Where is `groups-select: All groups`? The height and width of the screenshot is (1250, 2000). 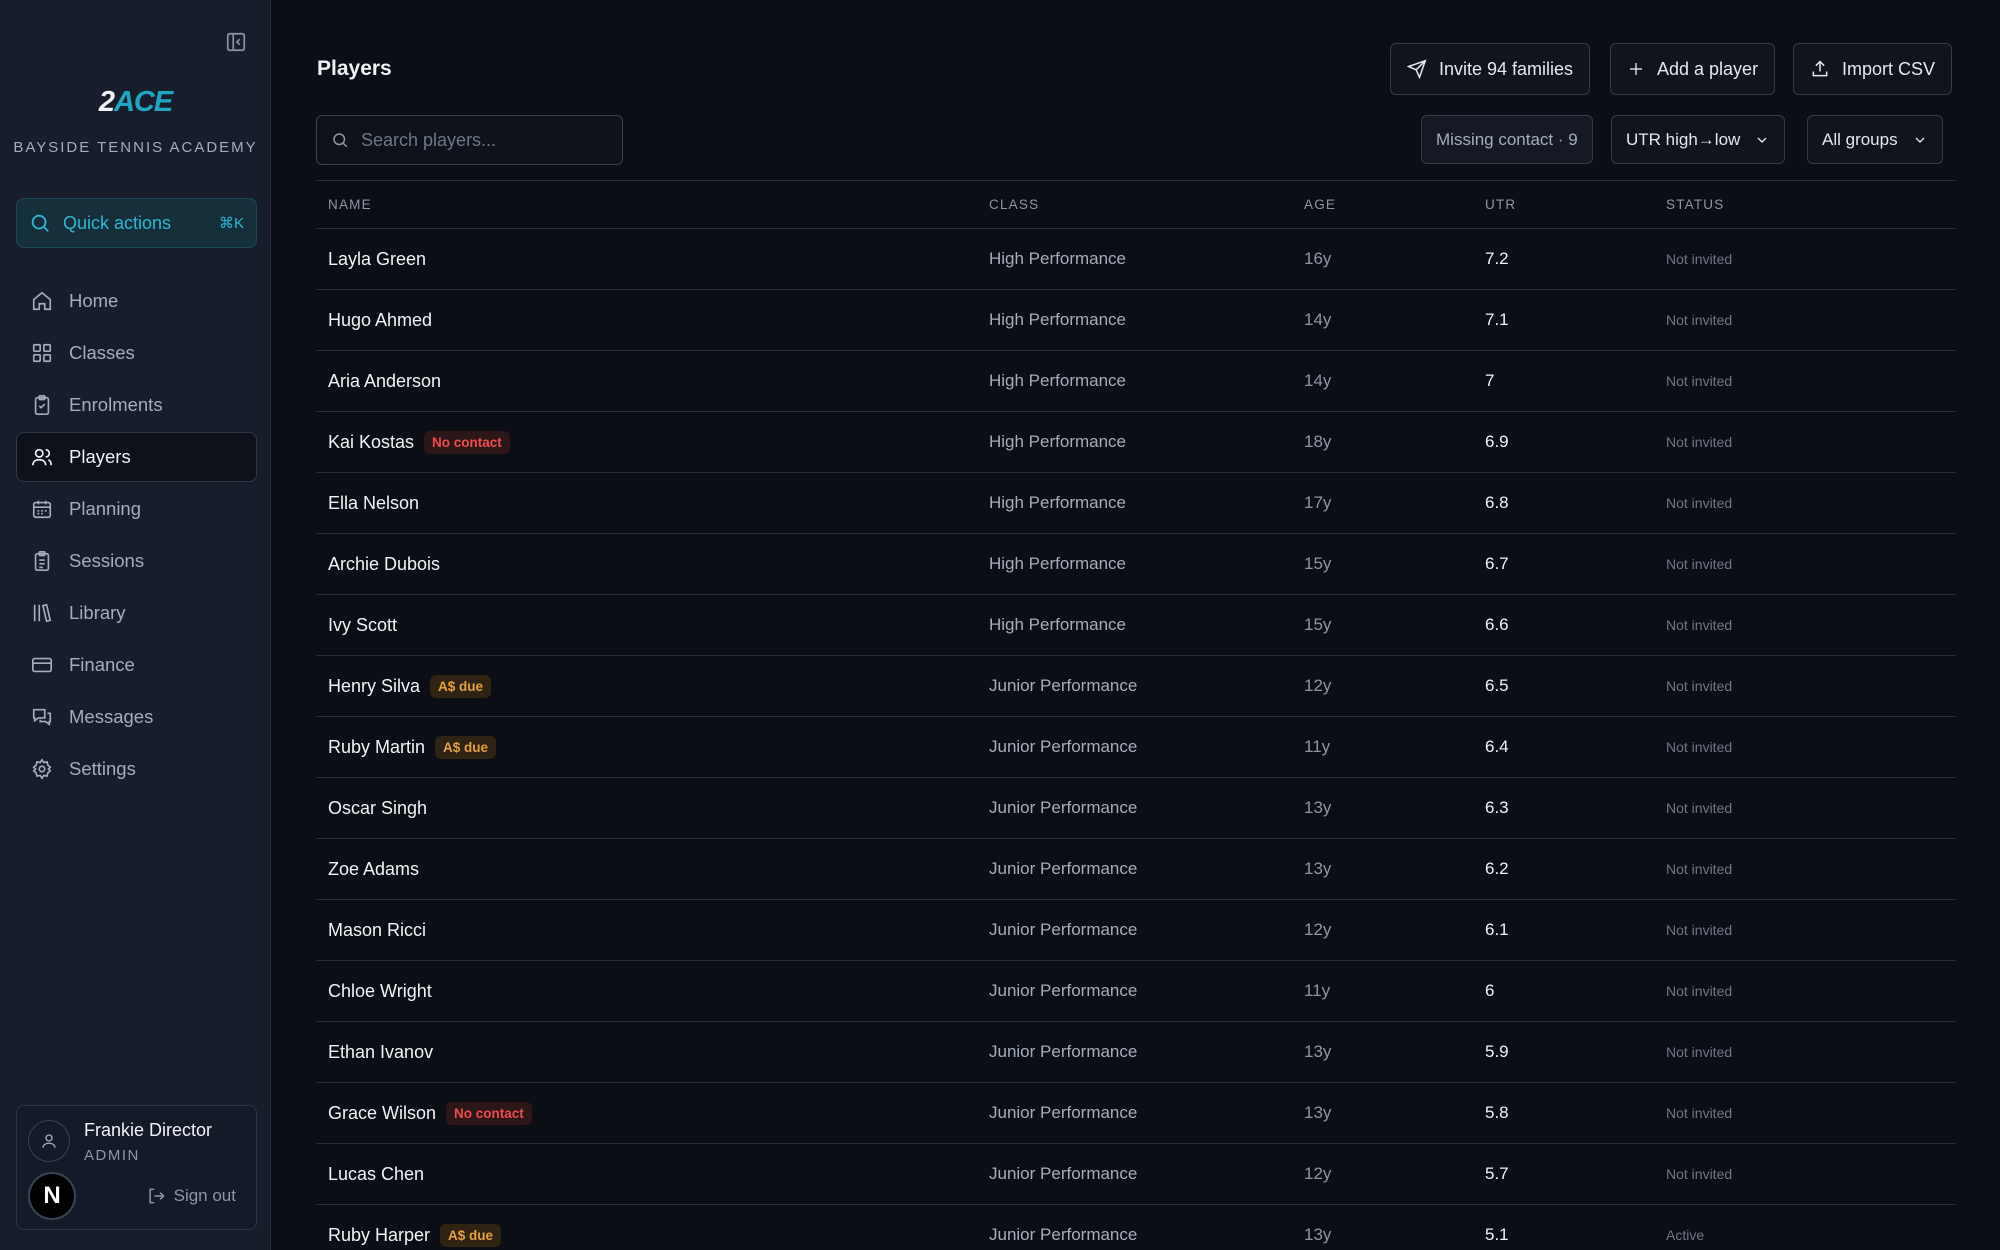 groups-select: All groups is located at coordinates (1875, 139).